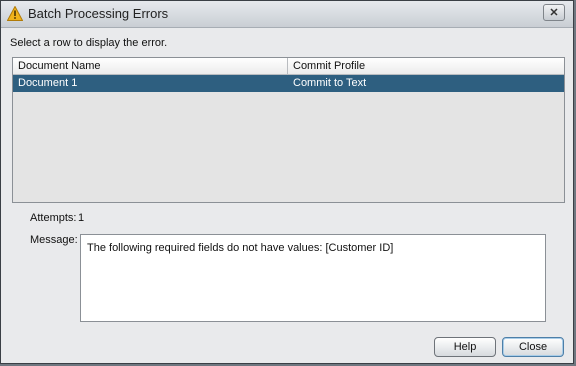  I want to click on dialog-title: Batch Processing Errors, so click(98, 13).